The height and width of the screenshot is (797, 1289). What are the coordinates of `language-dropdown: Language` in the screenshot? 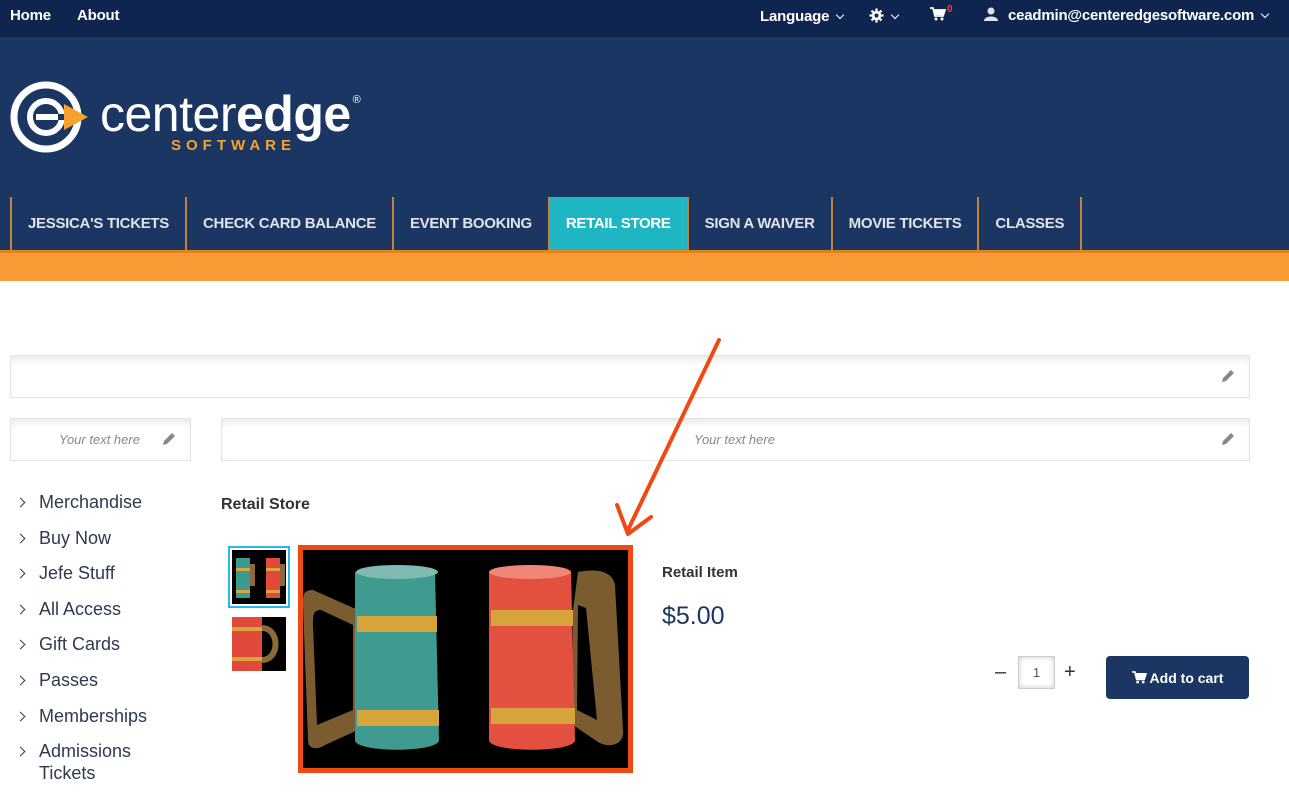 It's located at (802, 16).